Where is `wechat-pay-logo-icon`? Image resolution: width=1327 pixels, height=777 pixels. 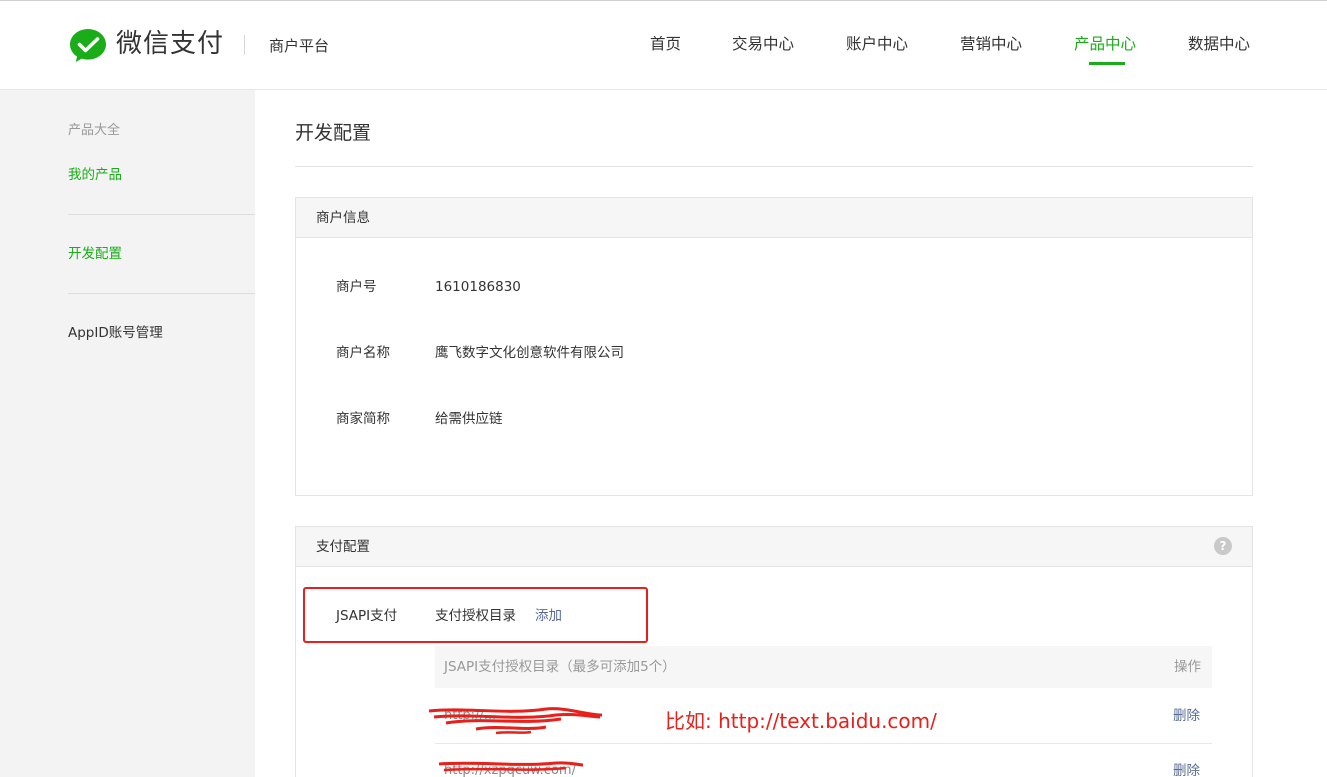
wechat-pay-logo-icon is located at coordinates (88, 45).